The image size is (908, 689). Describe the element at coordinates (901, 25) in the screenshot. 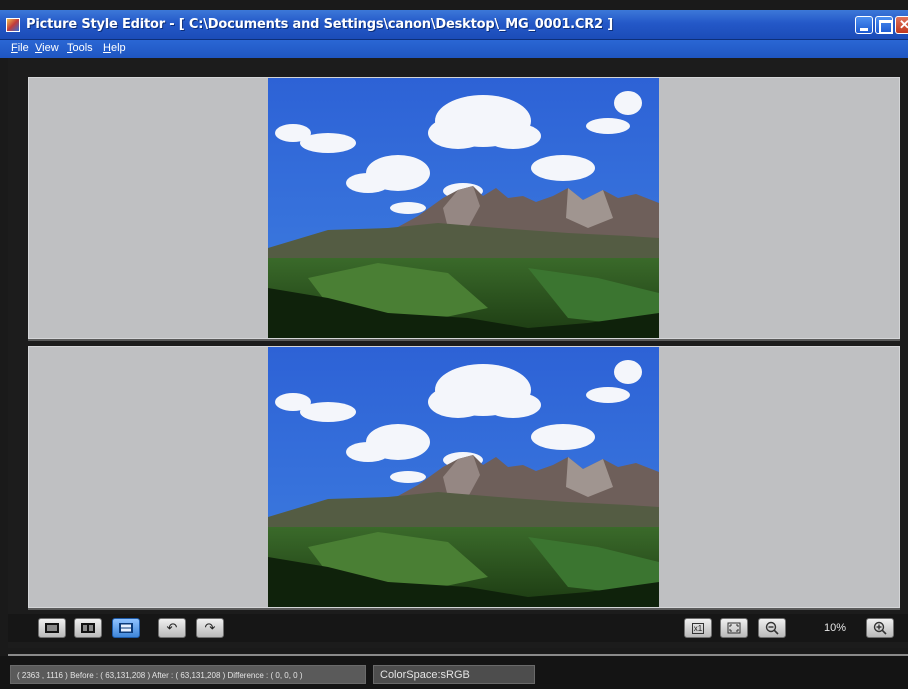

I see `close-button` at that location.